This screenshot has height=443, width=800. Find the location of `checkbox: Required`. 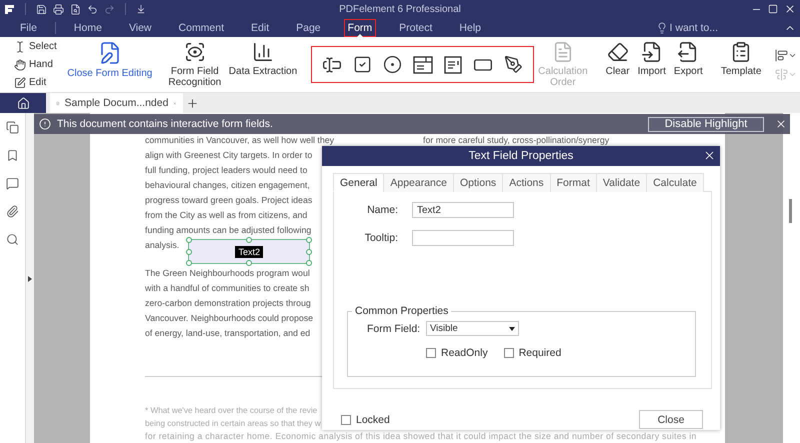

checkbox: Required is located at coordinates (533, 353).